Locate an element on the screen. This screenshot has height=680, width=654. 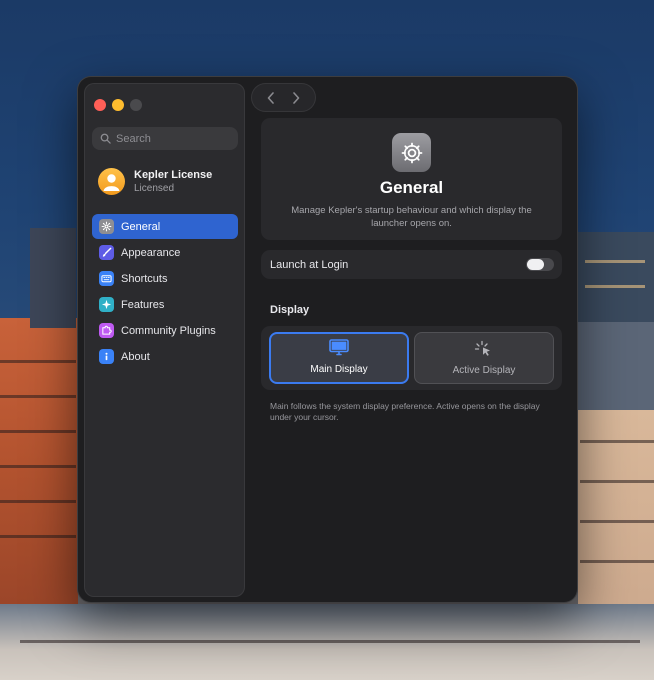
search-input is located at coordinates (171, 138).